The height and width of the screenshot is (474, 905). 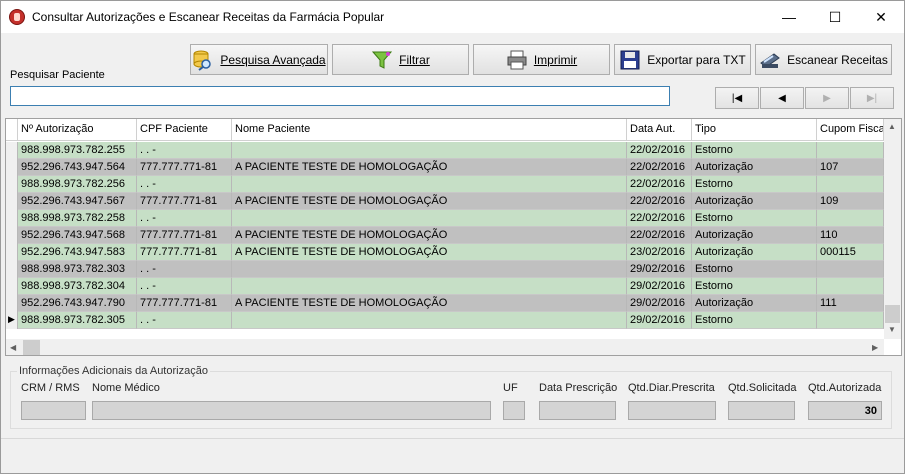 What do you see at coordinates (823, 59) in the screenshot?
I see `escanear-receitas-button: Escanear Receitas` at bounding box center [823, 59].